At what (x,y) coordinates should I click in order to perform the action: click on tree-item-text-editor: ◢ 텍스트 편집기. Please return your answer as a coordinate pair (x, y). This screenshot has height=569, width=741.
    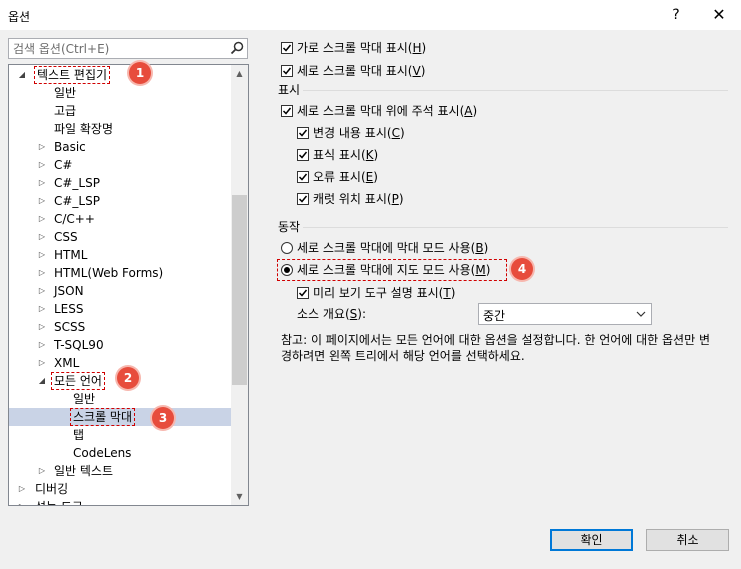
    Looking at the image, I should click on (120, 75).